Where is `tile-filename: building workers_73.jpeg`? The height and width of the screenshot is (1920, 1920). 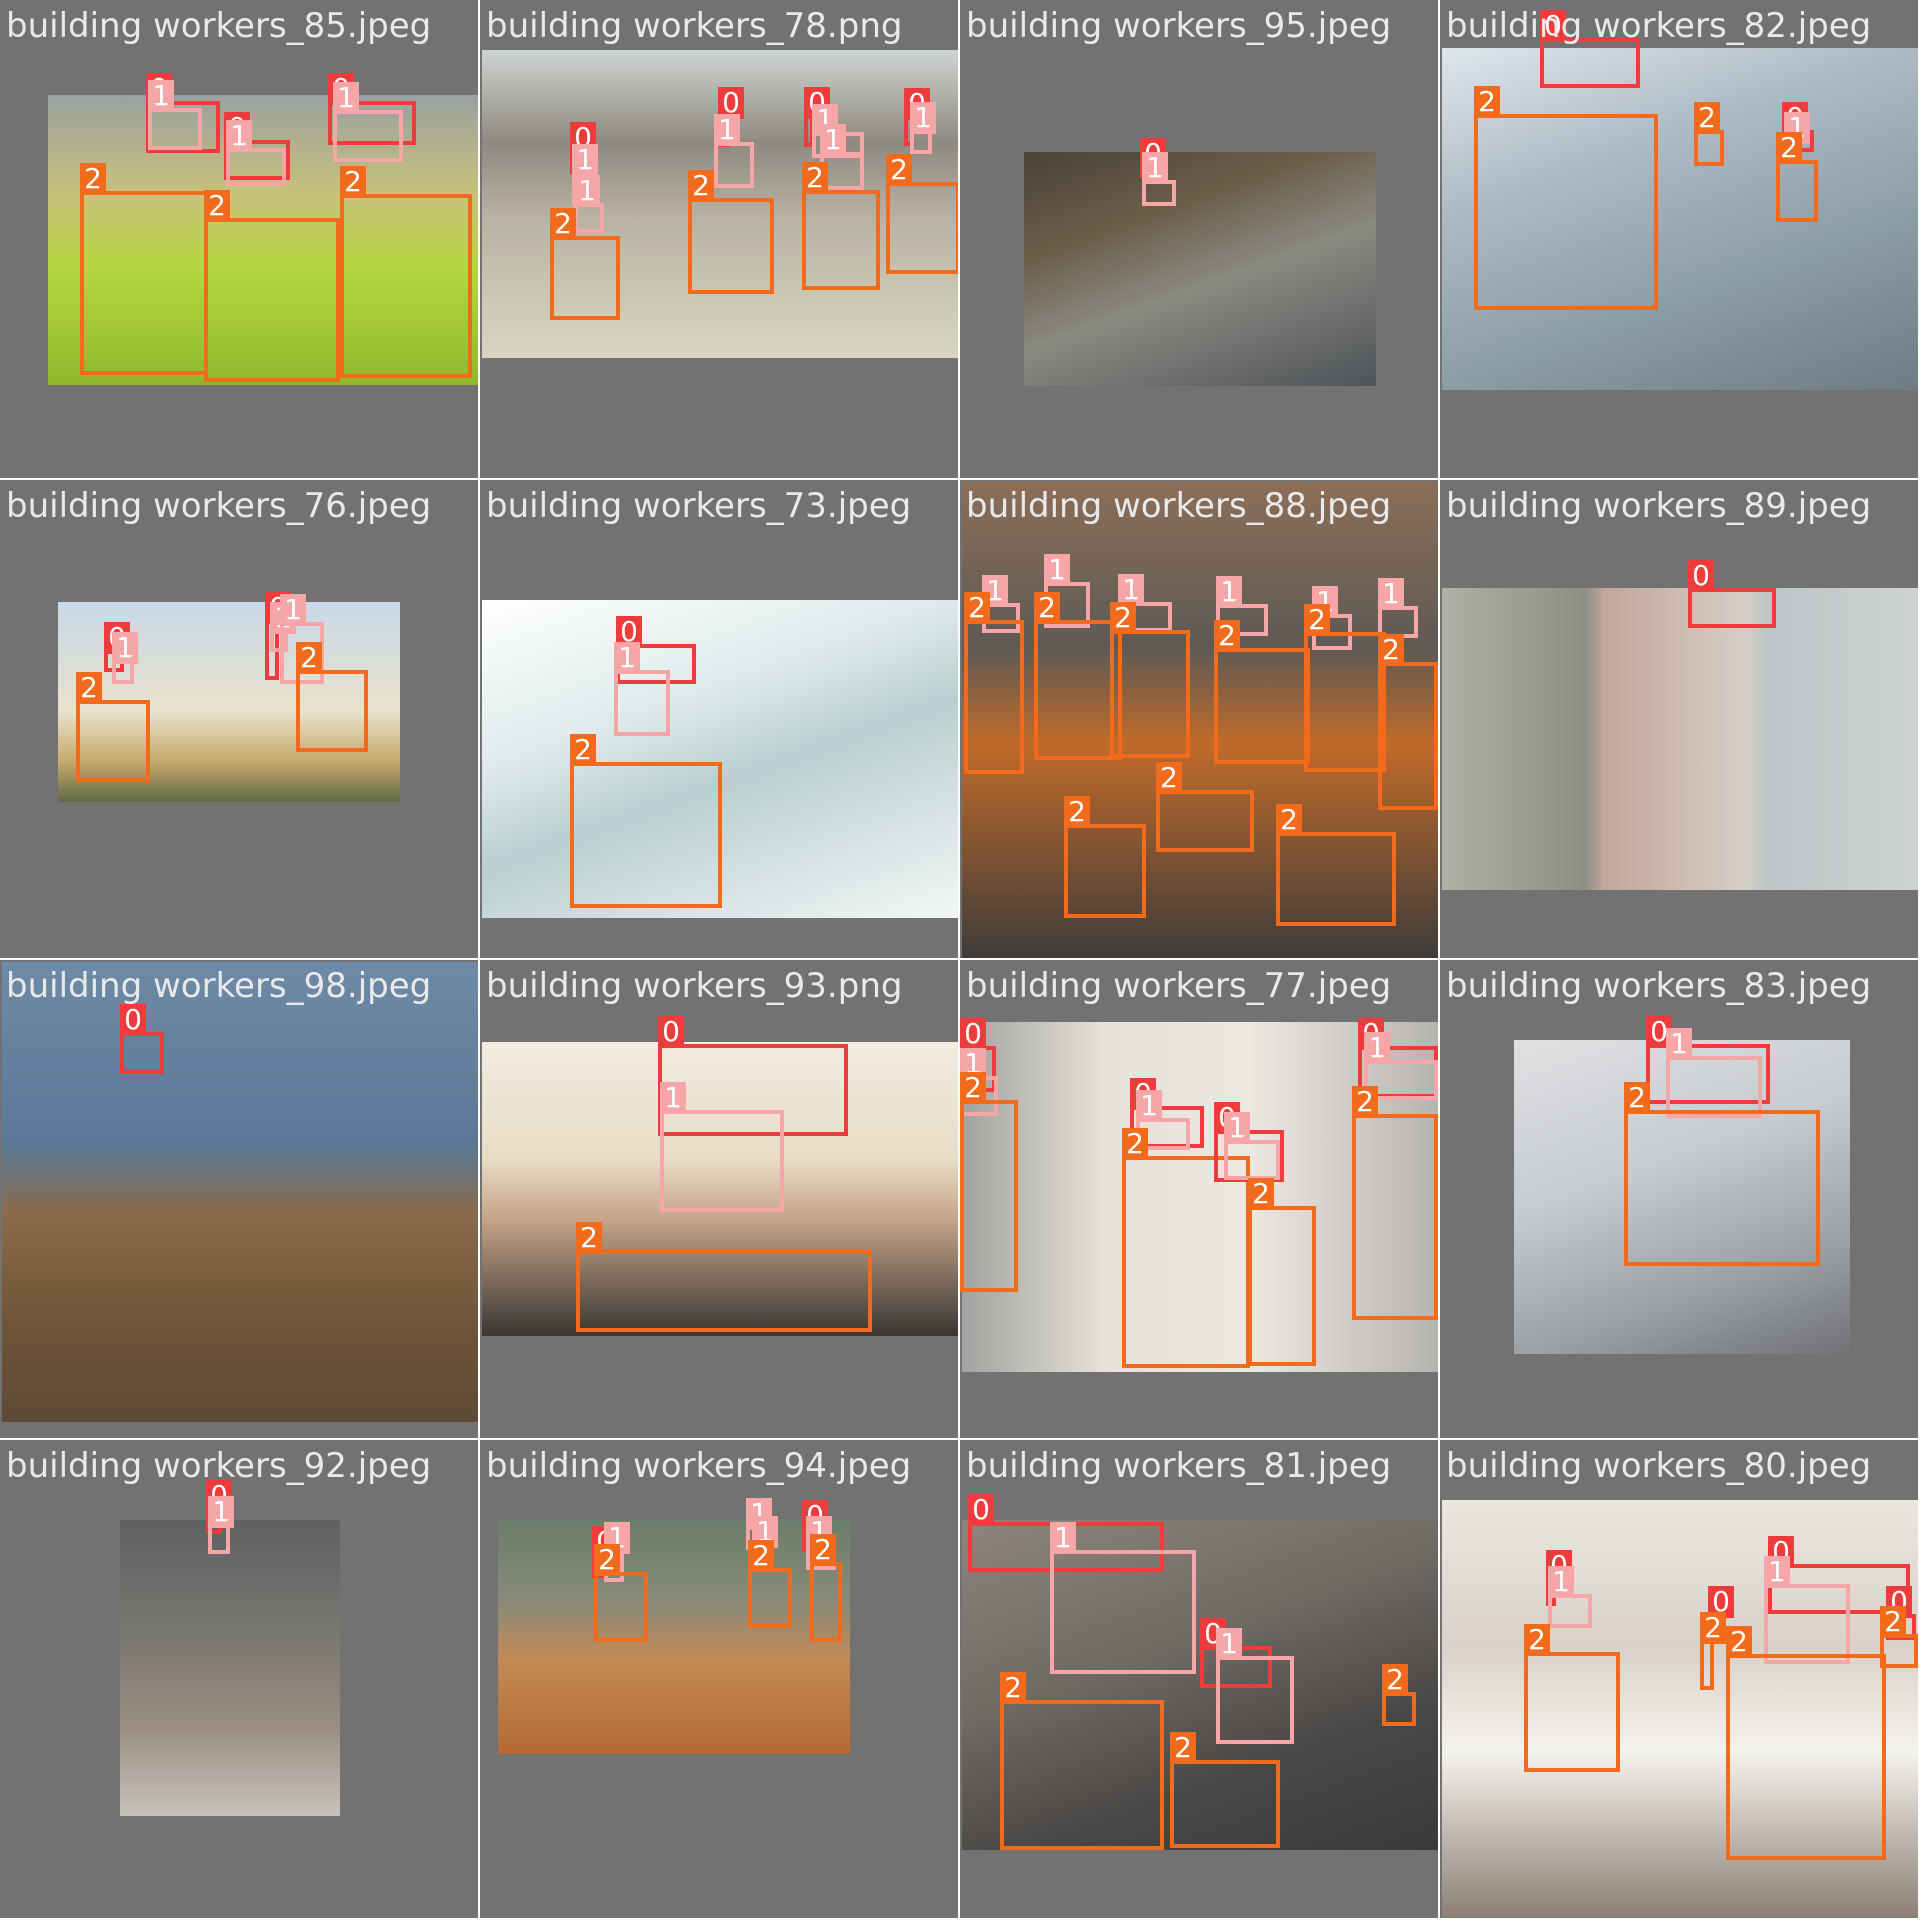 tile-filename: building workers_73.jpeg is located at coordinates (699, 506).